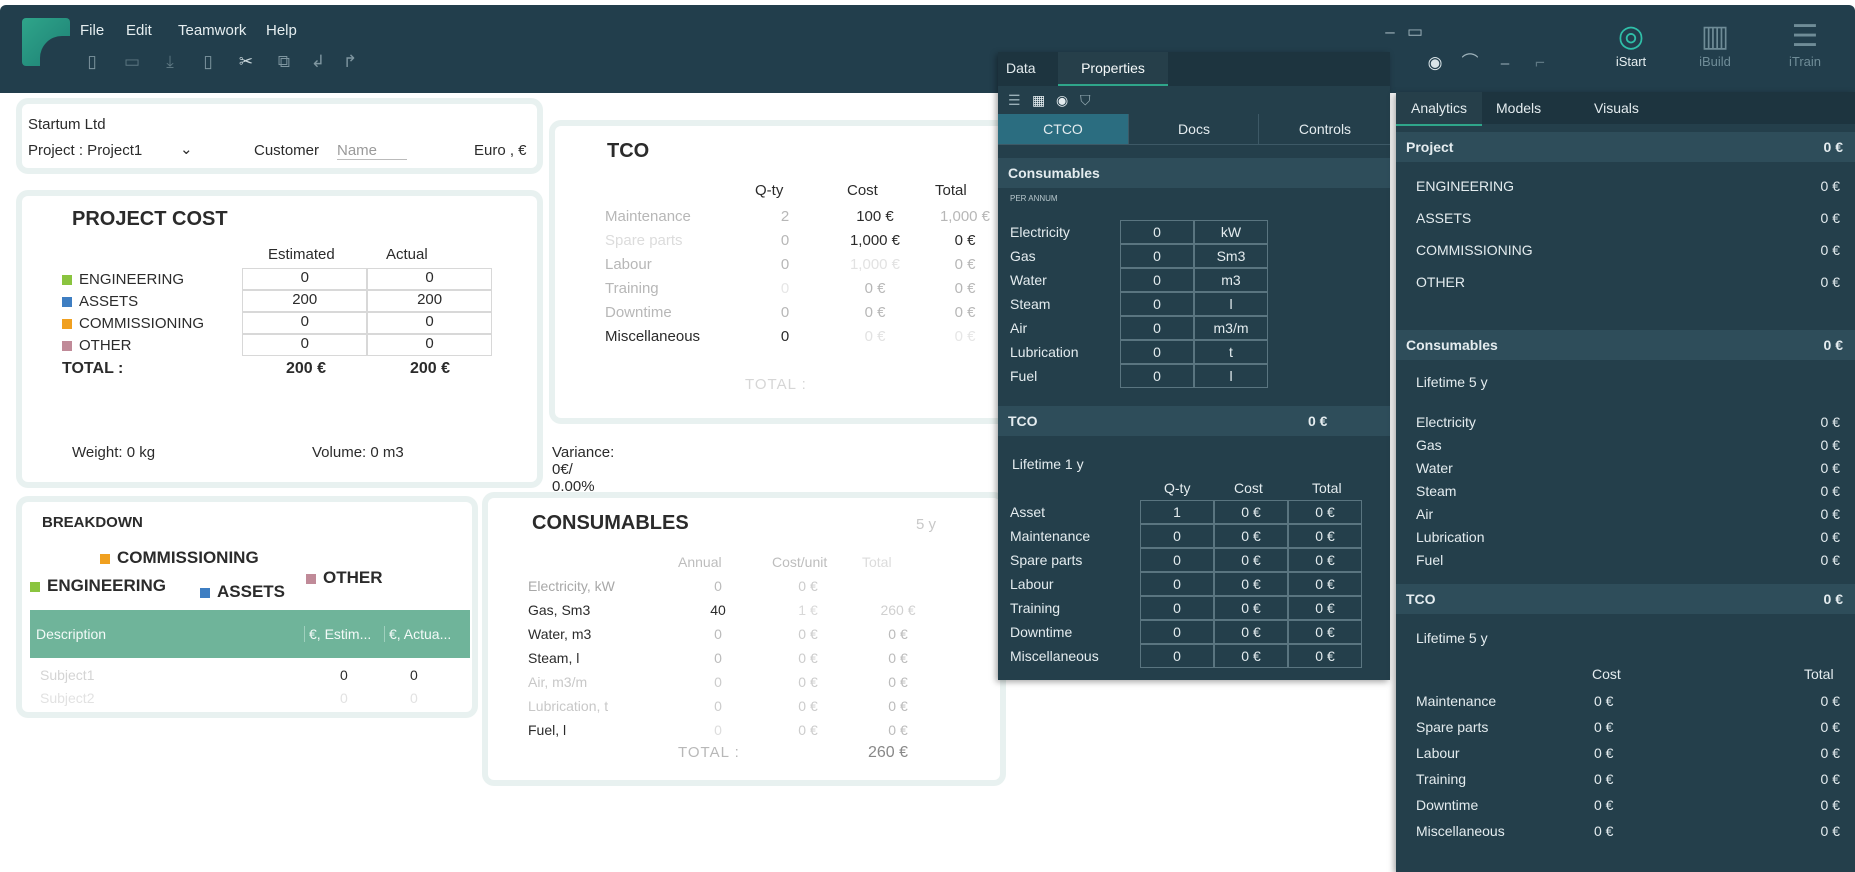 This screenshot has height=872, width=1855. Describe the element at coordinates (1324, 129) in the screenshot. I see `tab-controls: Controls` at that location.